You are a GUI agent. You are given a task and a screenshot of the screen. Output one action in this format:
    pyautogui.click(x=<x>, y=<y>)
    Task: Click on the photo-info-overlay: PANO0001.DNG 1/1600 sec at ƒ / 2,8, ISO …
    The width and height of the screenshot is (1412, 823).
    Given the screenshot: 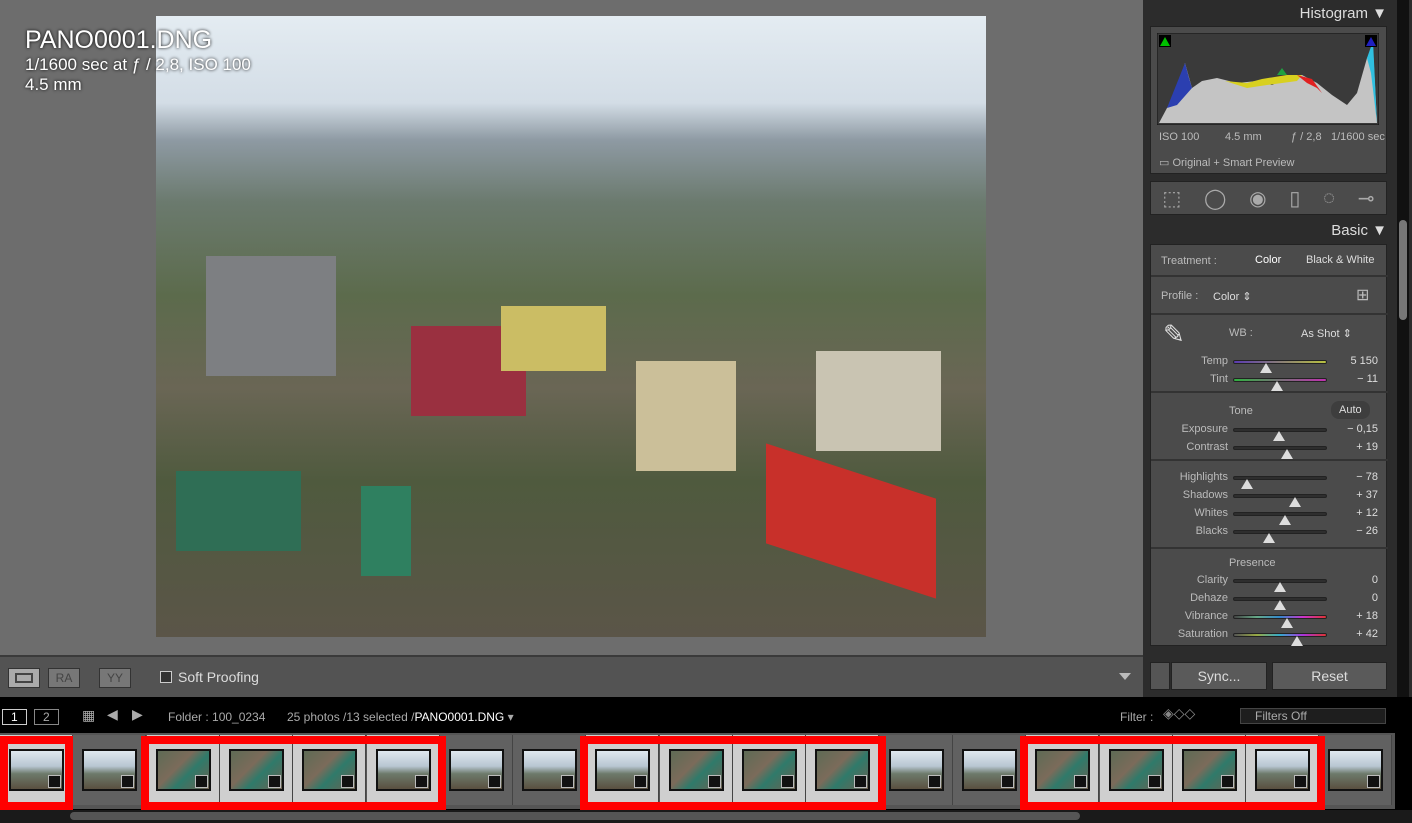 What is the action you would take?
    pyautogui.click(x=138, y=60)
    